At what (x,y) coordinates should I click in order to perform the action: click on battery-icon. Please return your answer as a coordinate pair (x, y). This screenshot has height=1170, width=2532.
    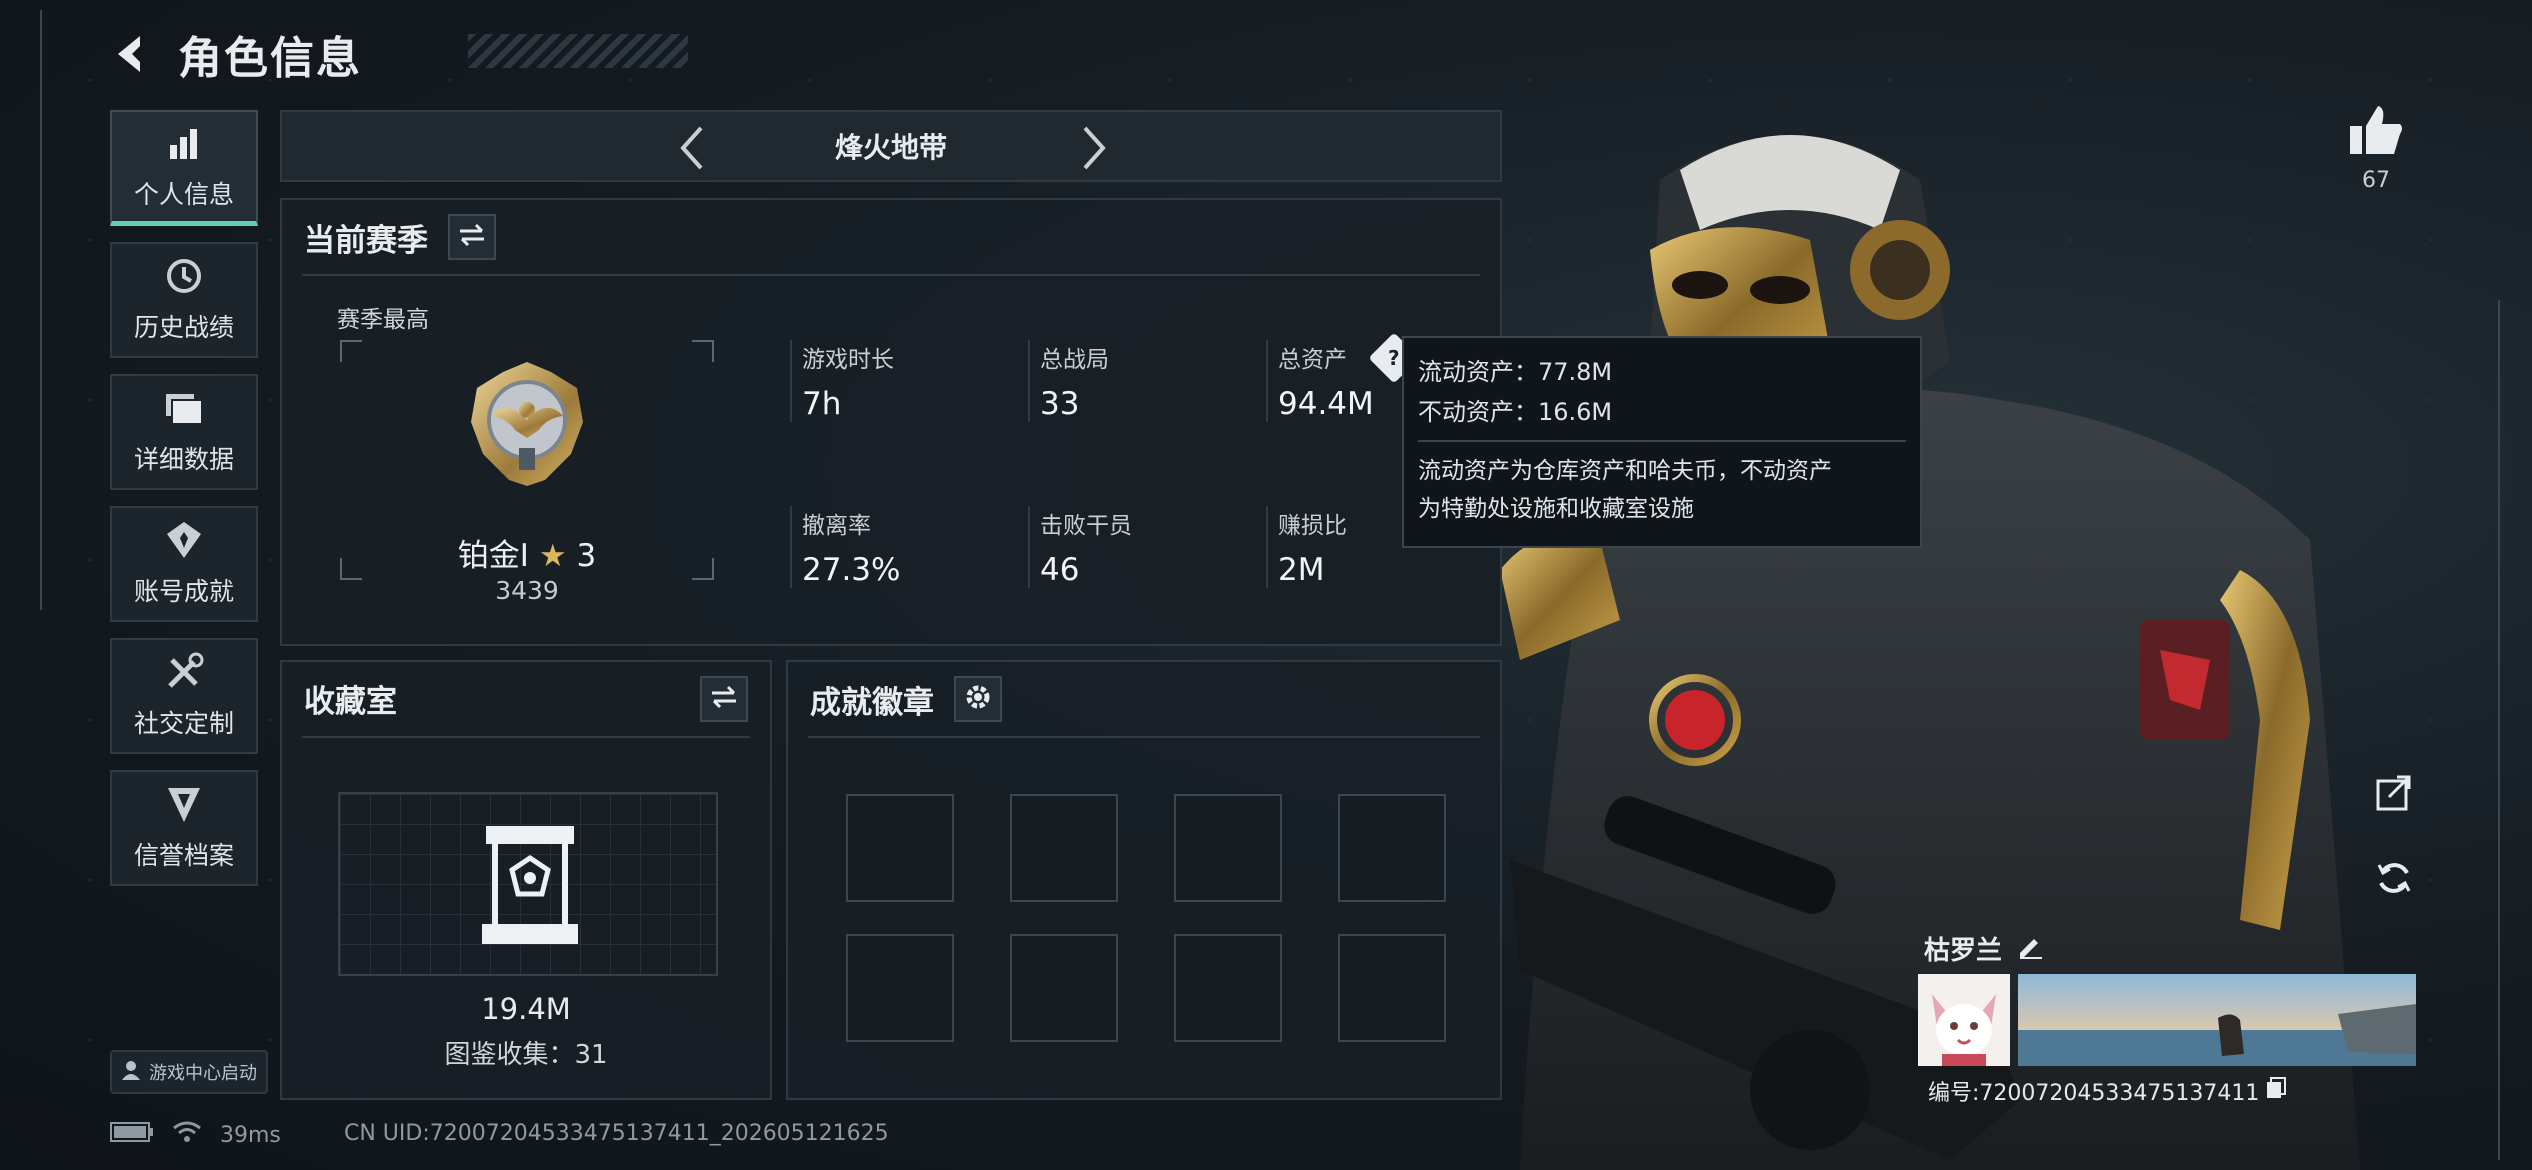
    Looking at the image, I should click on (132, 1135).